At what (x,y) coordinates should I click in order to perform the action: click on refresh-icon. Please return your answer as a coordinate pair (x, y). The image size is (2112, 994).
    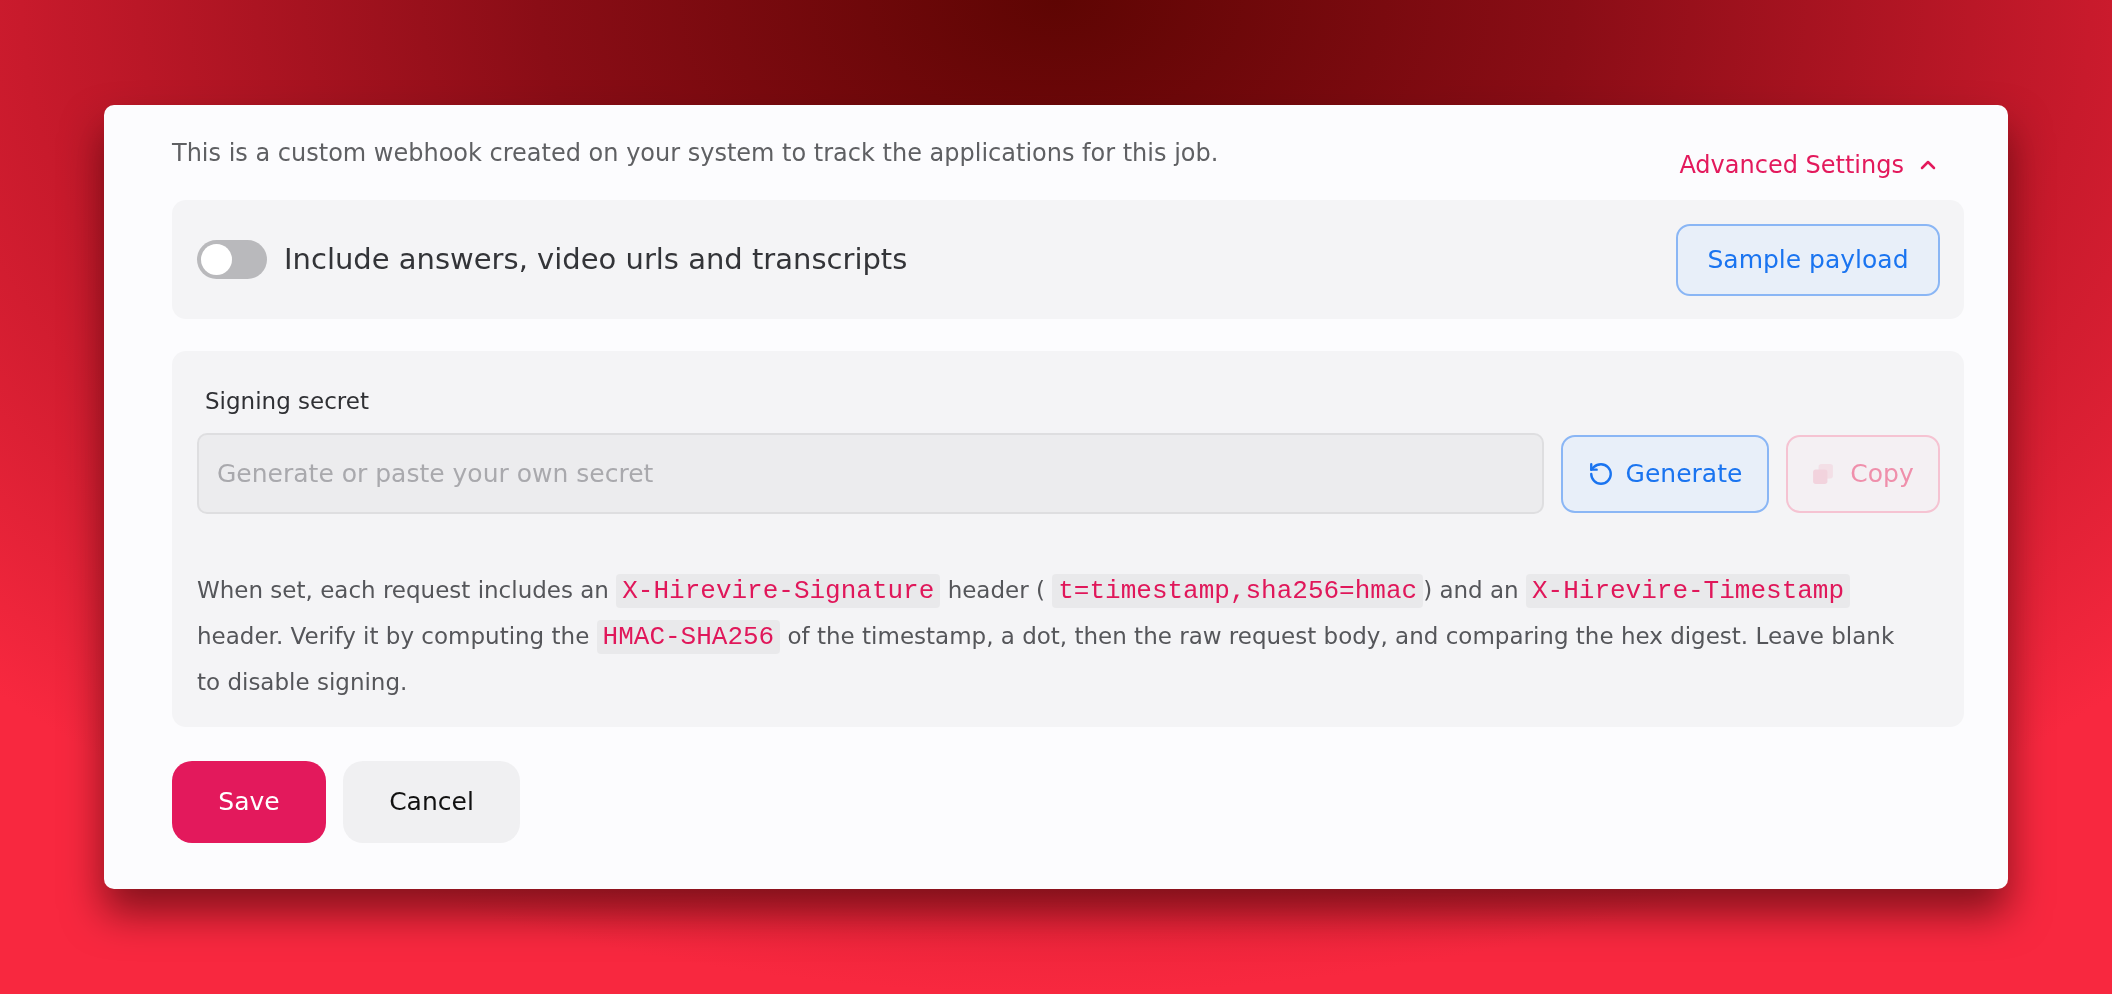
    Looking at the image, I should click on (1600, 473).